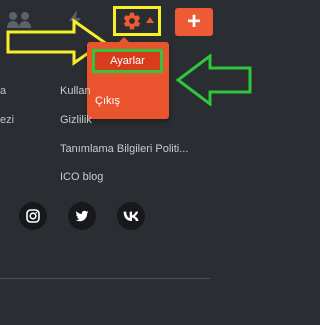 This screenshot has height=325, width=320. I want to click on settings-toggle-highlight, so click(137, 21).